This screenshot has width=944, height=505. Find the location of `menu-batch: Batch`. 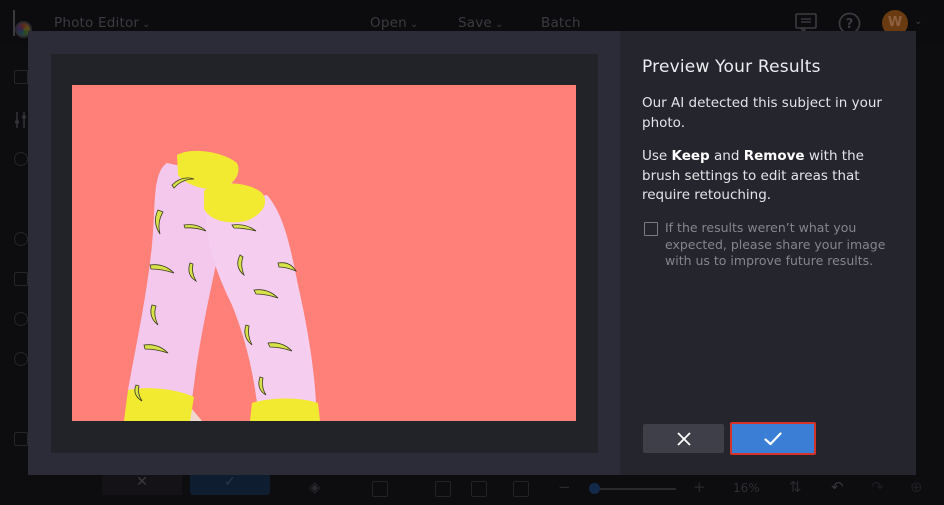

menu-batch: Batch is located at coordinates (561, 23).